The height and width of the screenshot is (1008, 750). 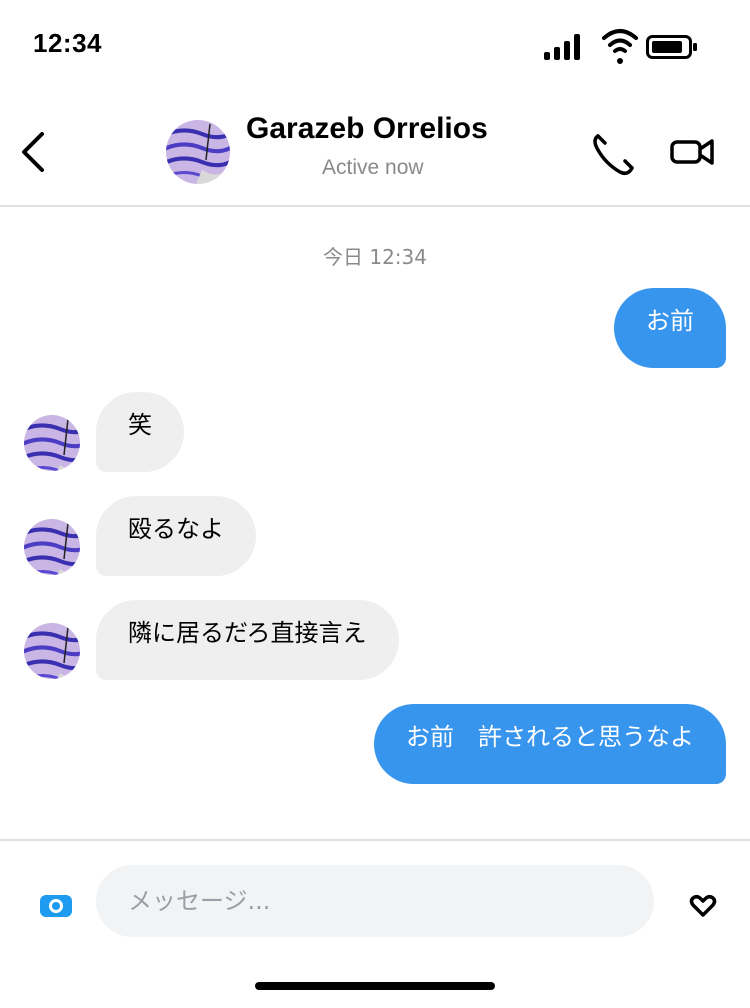 I want to click on message-bubble: 殴るなよ, so click(x=176, y=536).